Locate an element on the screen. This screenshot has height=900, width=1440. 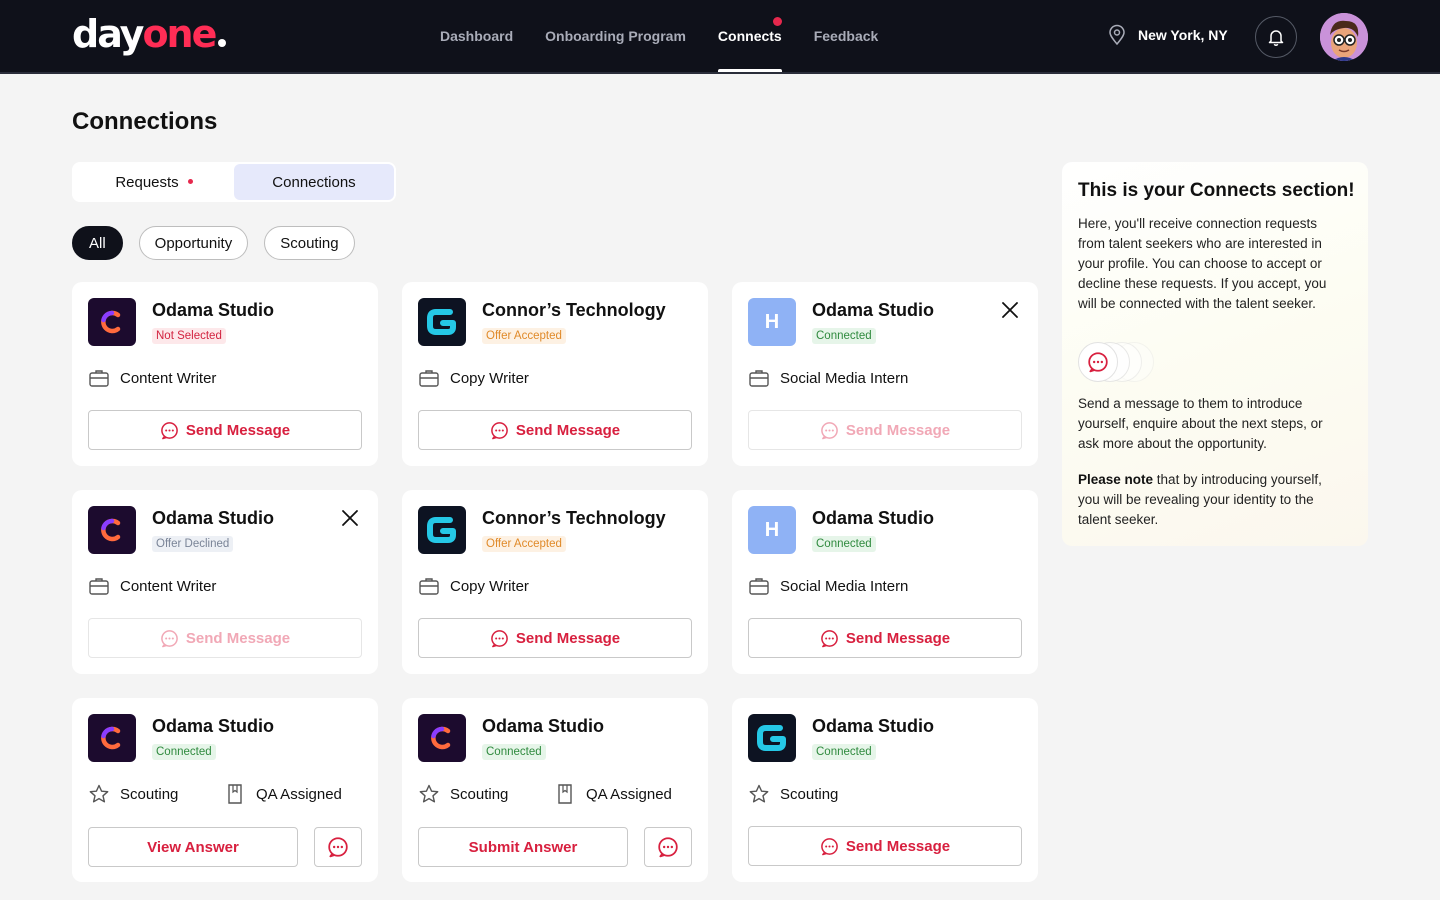
message-bubble-icon is located at coordinates (1098, 362).